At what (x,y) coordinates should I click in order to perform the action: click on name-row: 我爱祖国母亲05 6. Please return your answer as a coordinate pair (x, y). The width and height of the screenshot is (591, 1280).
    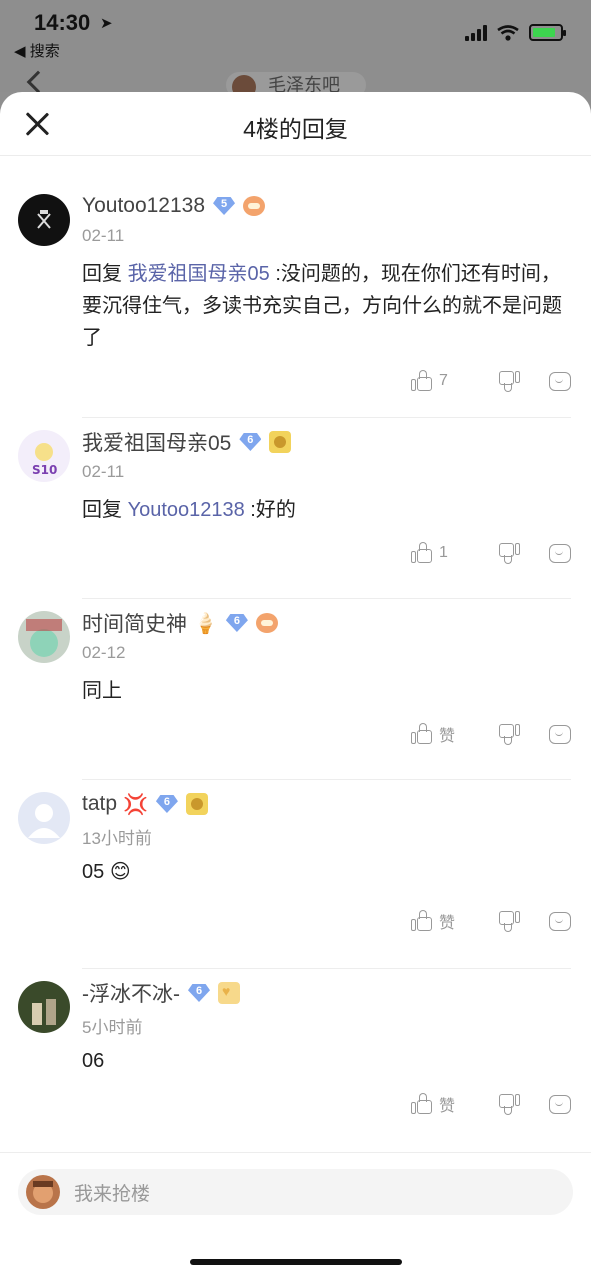
    Looking at the image, I should click on (326, 437).